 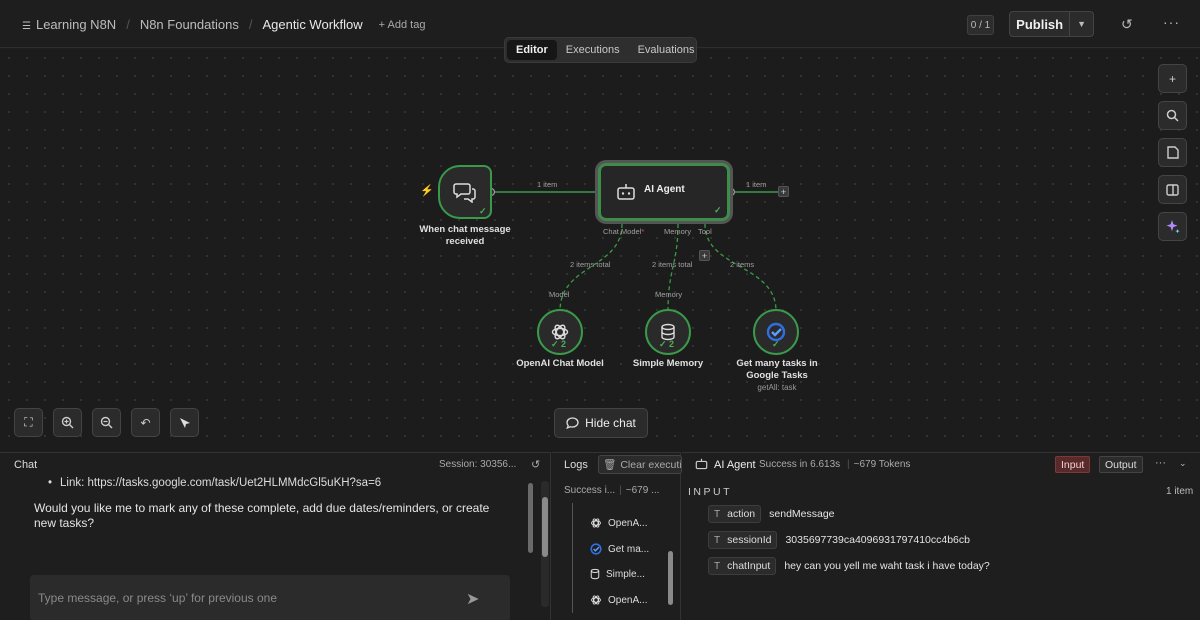 I want to click on robot-icon, so click(x=701, y=465).